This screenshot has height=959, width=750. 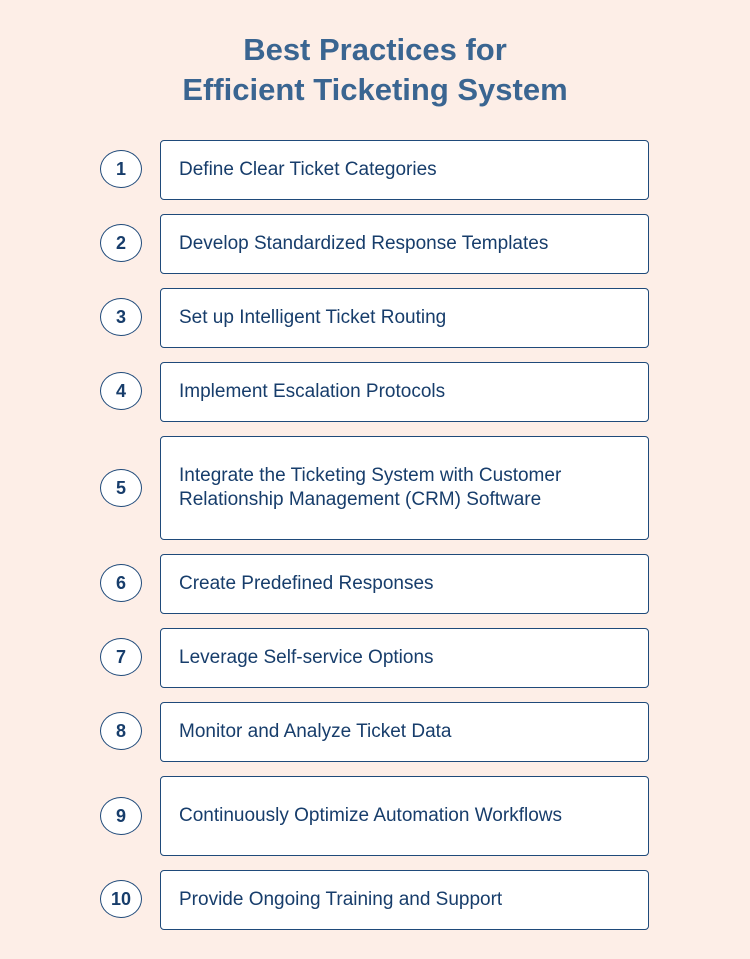 What do you see at coordinates (375, 89) in the screenshot?
I see `title-line-2: Efficient Ticketing System` at bounding box center [375, 89].